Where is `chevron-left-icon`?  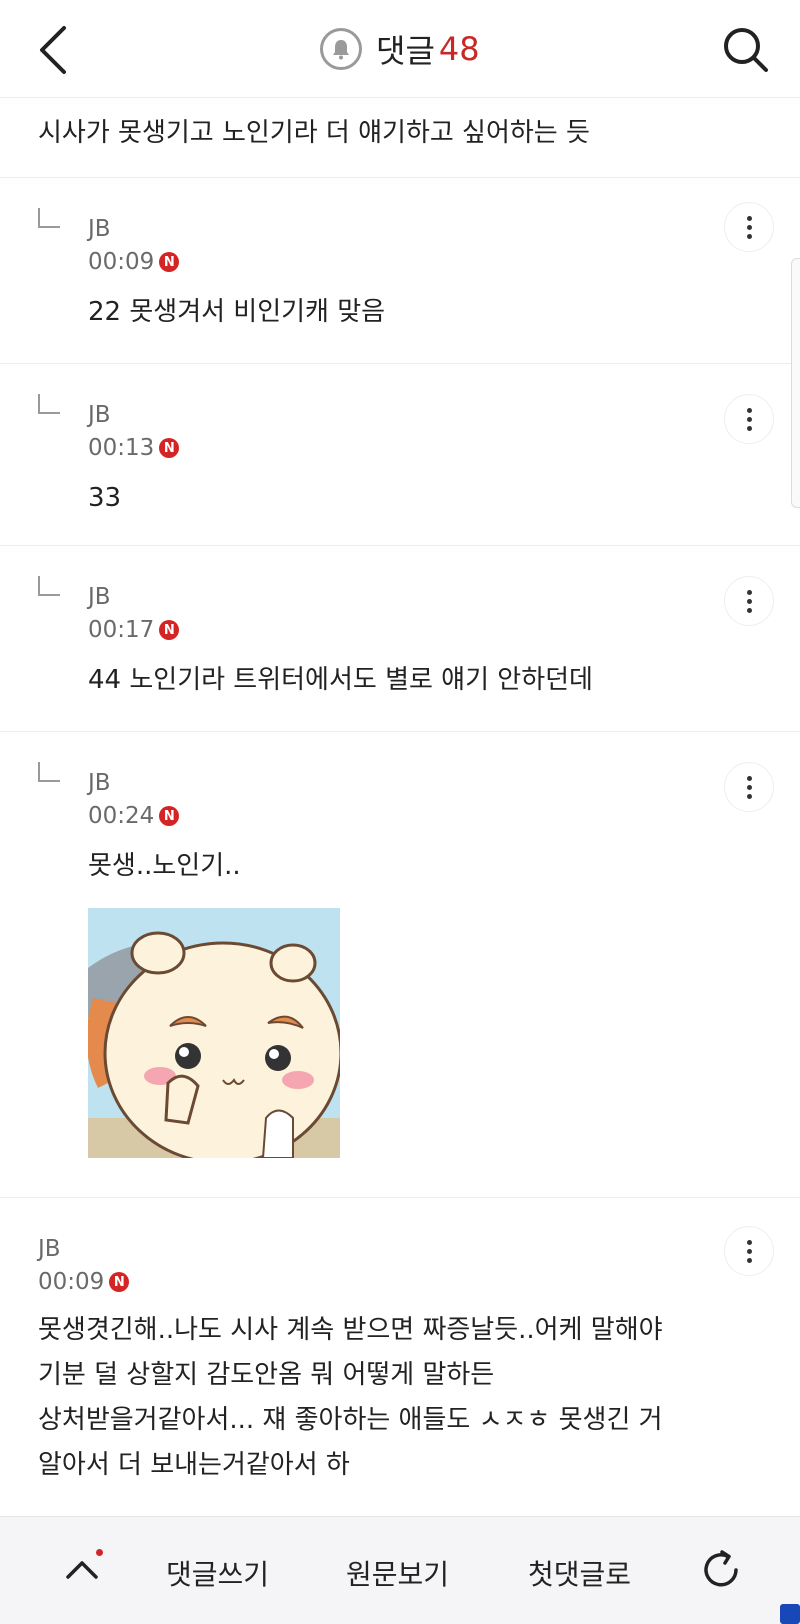 chevron-left-icon is located at coordinates (53, 50).